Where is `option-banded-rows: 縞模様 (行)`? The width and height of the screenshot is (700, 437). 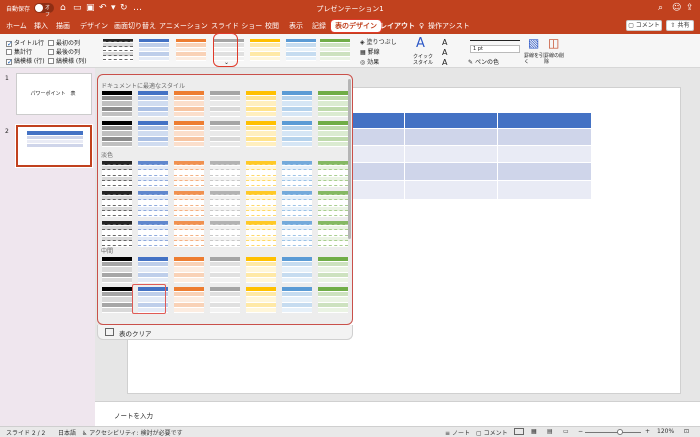
option-banded-rows: 縞模様 (行) is located at coordinates (25, 60).